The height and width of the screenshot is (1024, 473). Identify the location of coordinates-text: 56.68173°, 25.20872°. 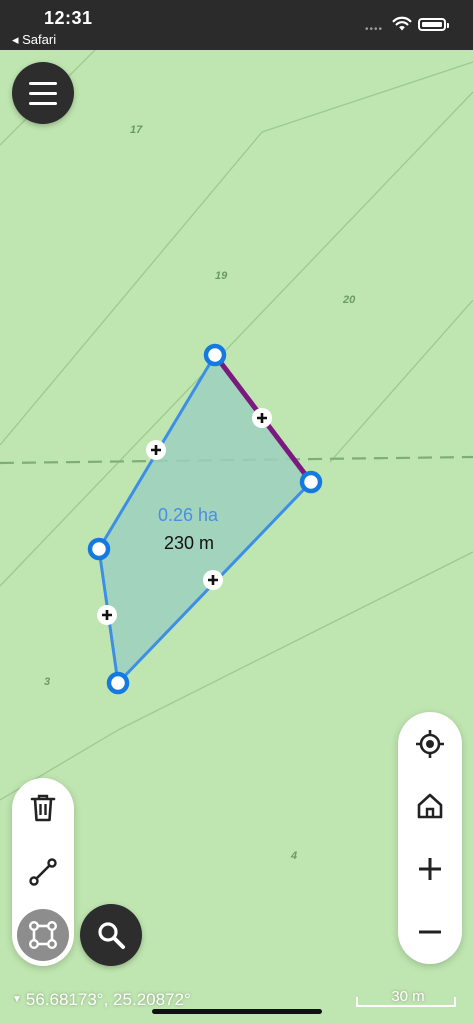
(108, 999).